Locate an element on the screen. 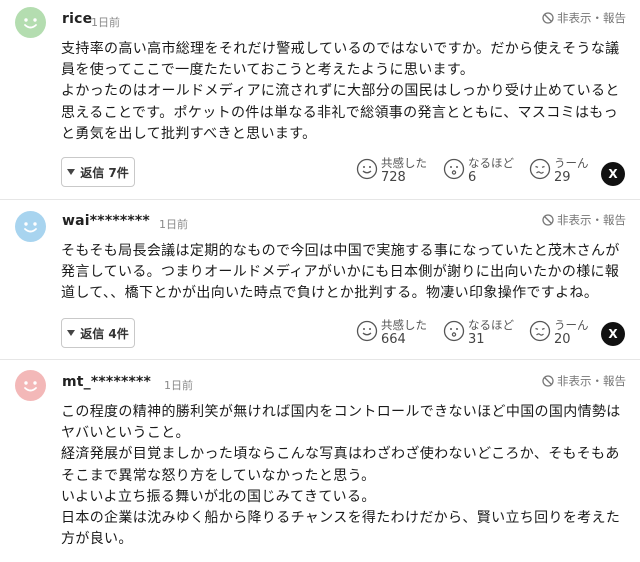 The image size is (640, 562). reaction-hmm: うーん 20 is located at coordinates (559, 333).